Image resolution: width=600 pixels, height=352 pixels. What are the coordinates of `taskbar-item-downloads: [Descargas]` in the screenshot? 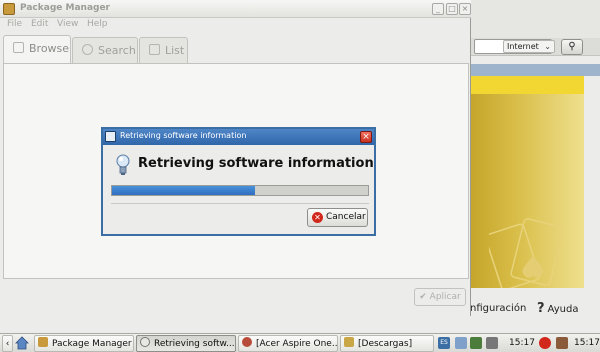 It's located at (387, 343).